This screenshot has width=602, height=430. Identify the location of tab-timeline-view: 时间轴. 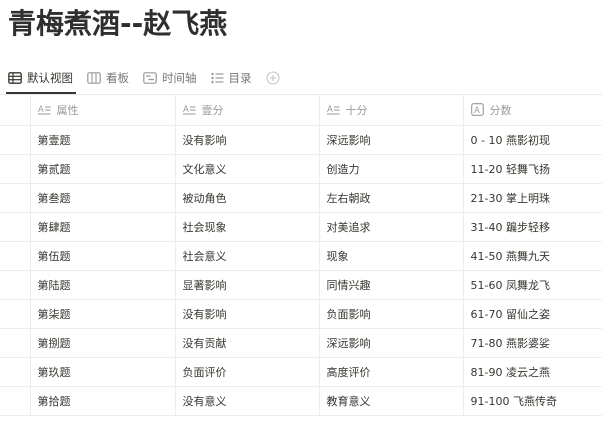
(170, 78).